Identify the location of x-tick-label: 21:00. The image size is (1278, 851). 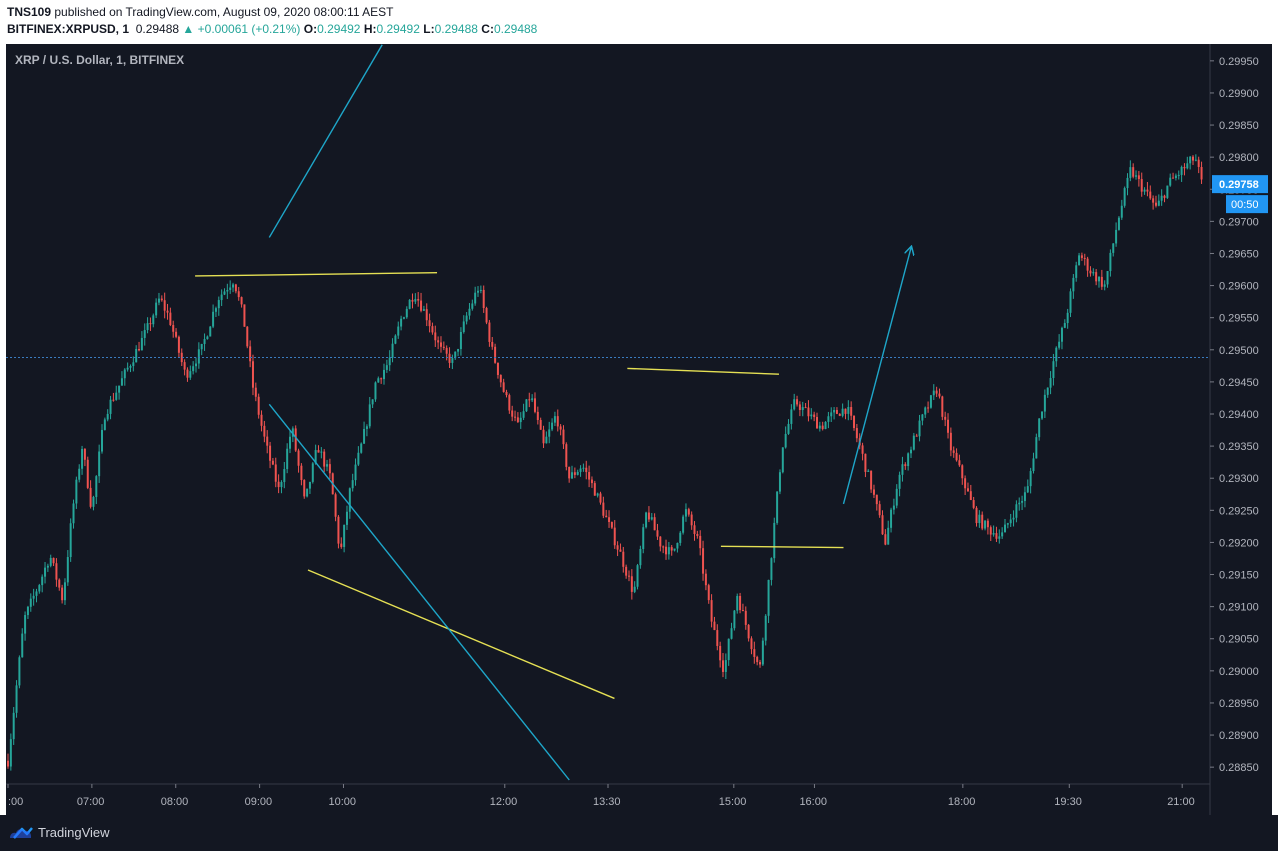
(1181, 802).